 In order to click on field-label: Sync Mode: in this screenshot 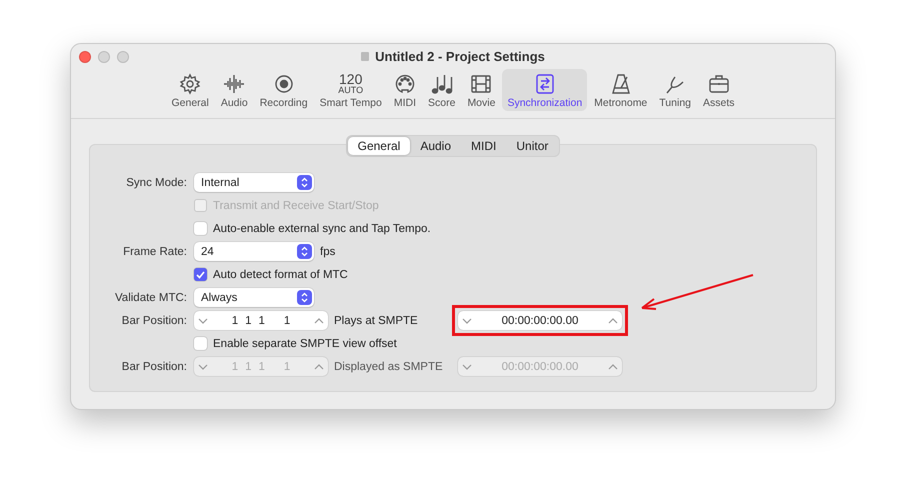, I will do `click(156, 182)`.